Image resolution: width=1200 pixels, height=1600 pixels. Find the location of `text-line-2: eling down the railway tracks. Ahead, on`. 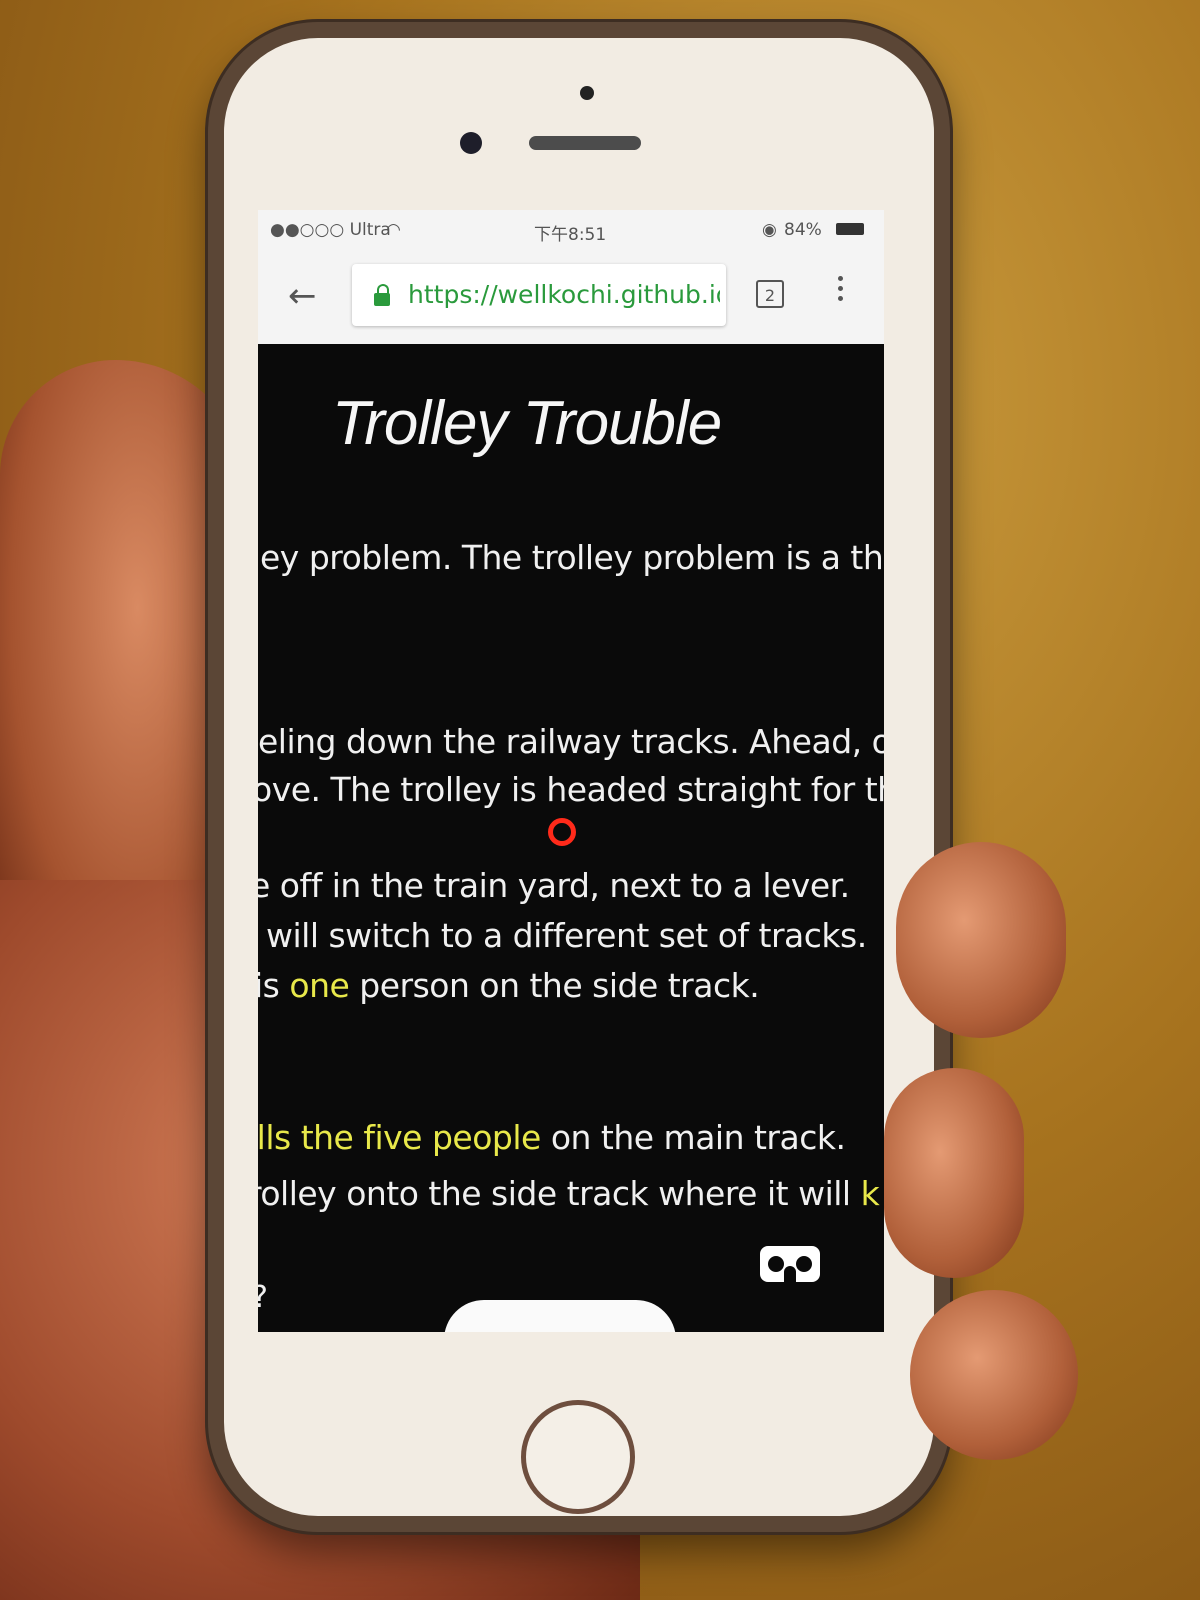

text-line-2: eling down the railway tracks. Ahead, on is located at coordinates (571, 741).